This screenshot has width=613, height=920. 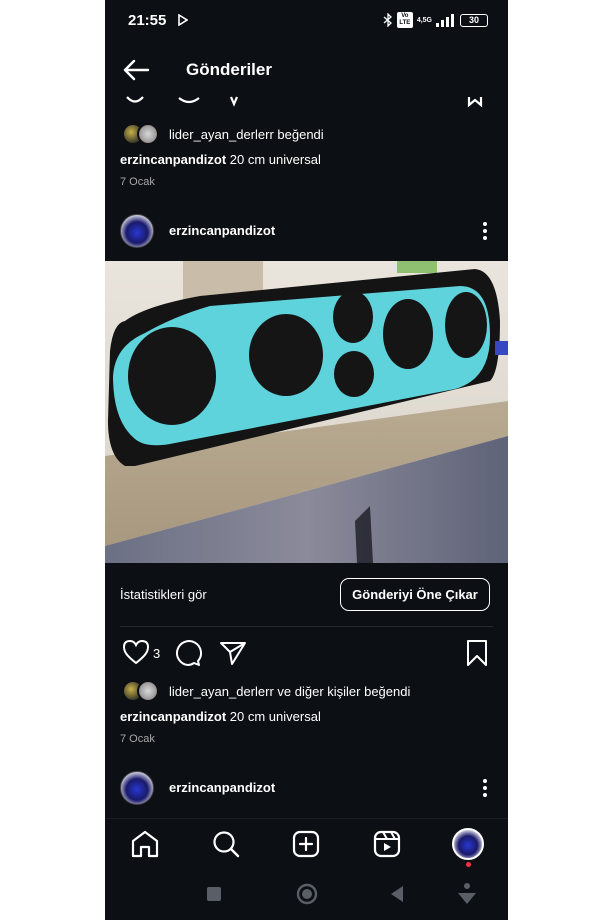 I want to click on bottom-nav, so click(x=306, y=843).